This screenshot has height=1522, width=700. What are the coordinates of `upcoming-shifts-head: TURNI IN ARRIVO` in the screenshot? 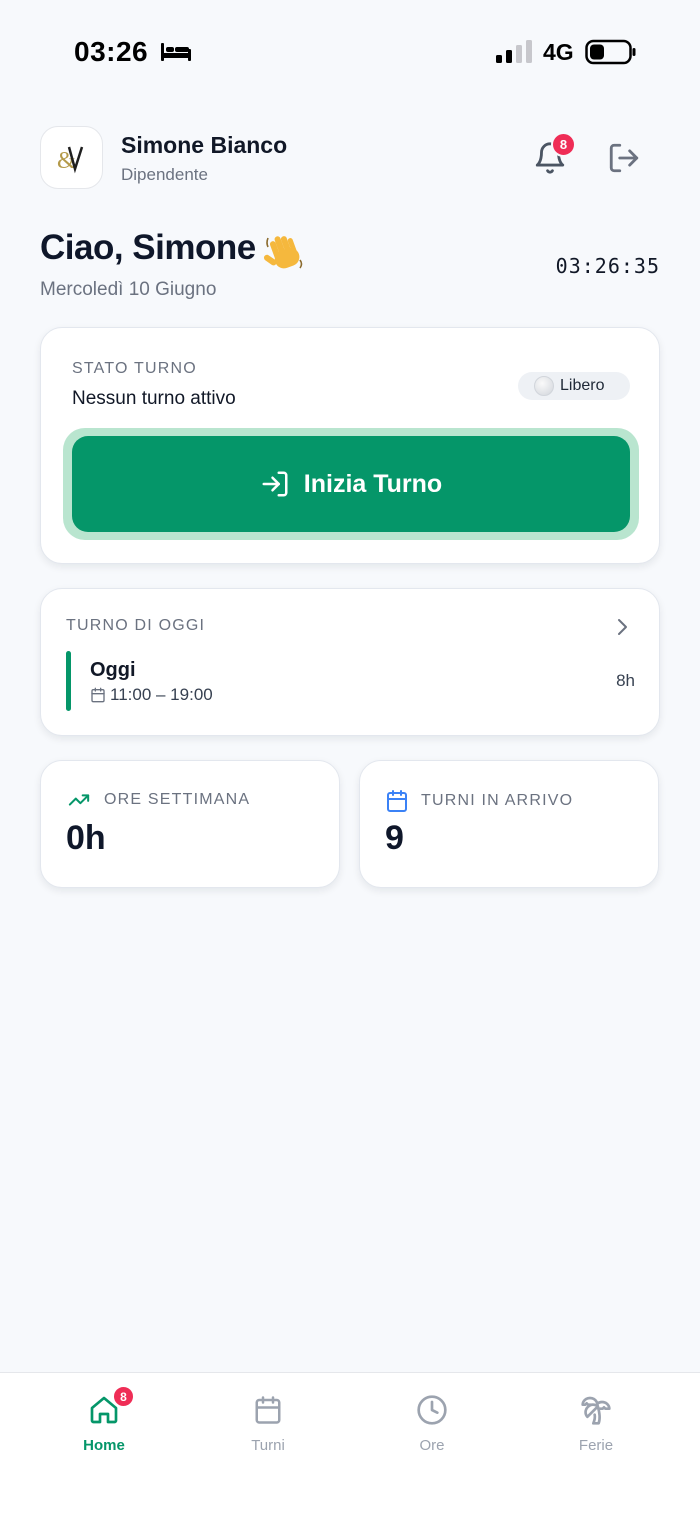 It's located at (479, 801).